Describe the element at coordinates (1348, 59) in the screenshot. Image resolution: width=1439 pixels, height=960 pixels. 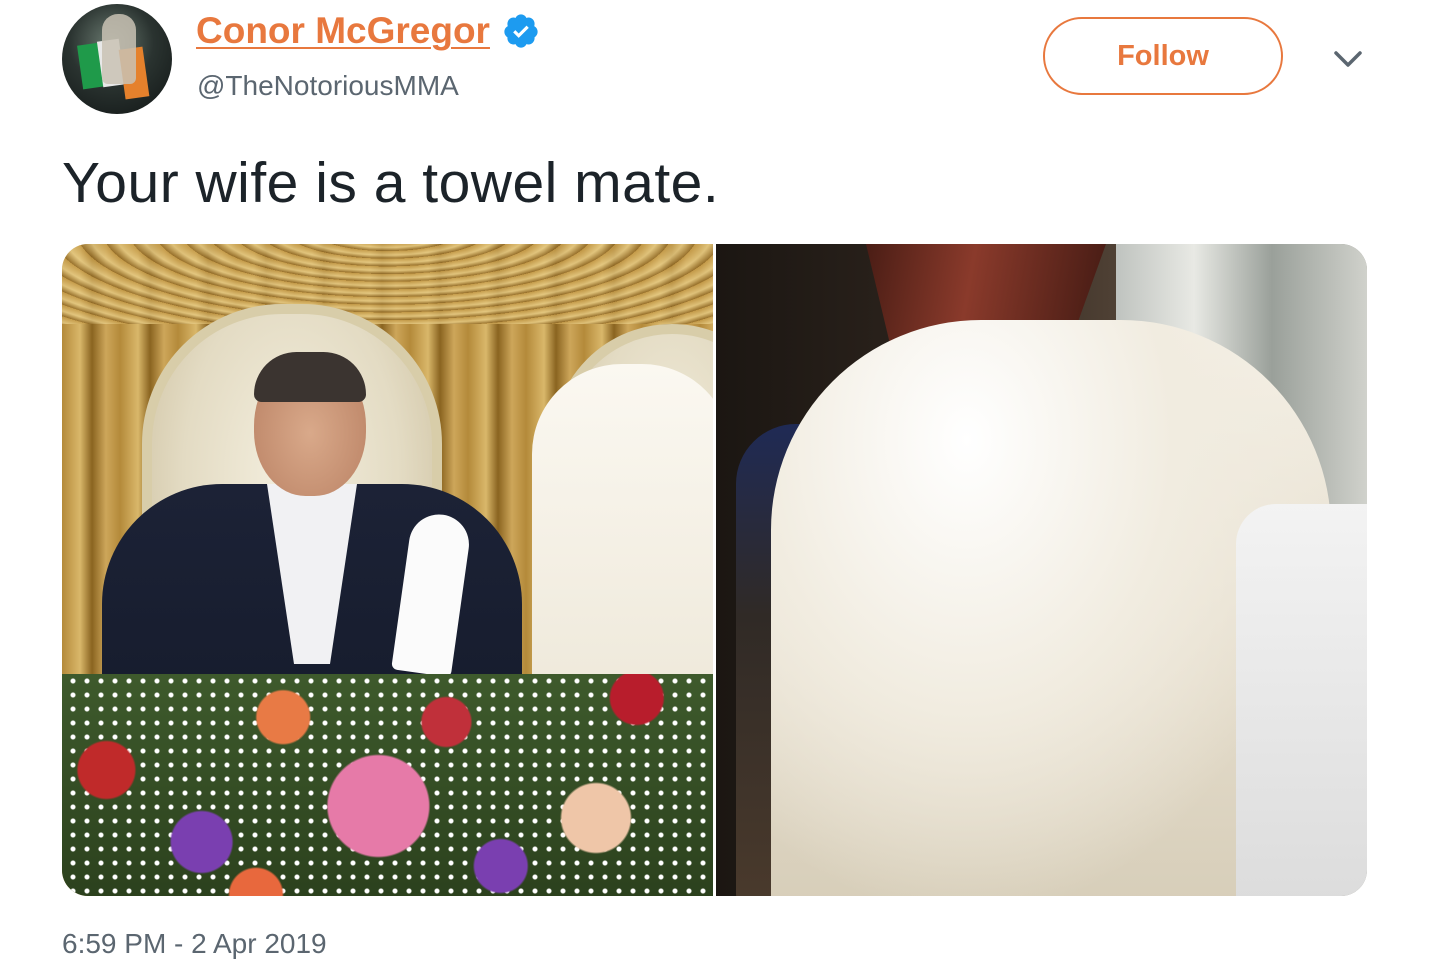
I see `chevron-down-icon` at that location.